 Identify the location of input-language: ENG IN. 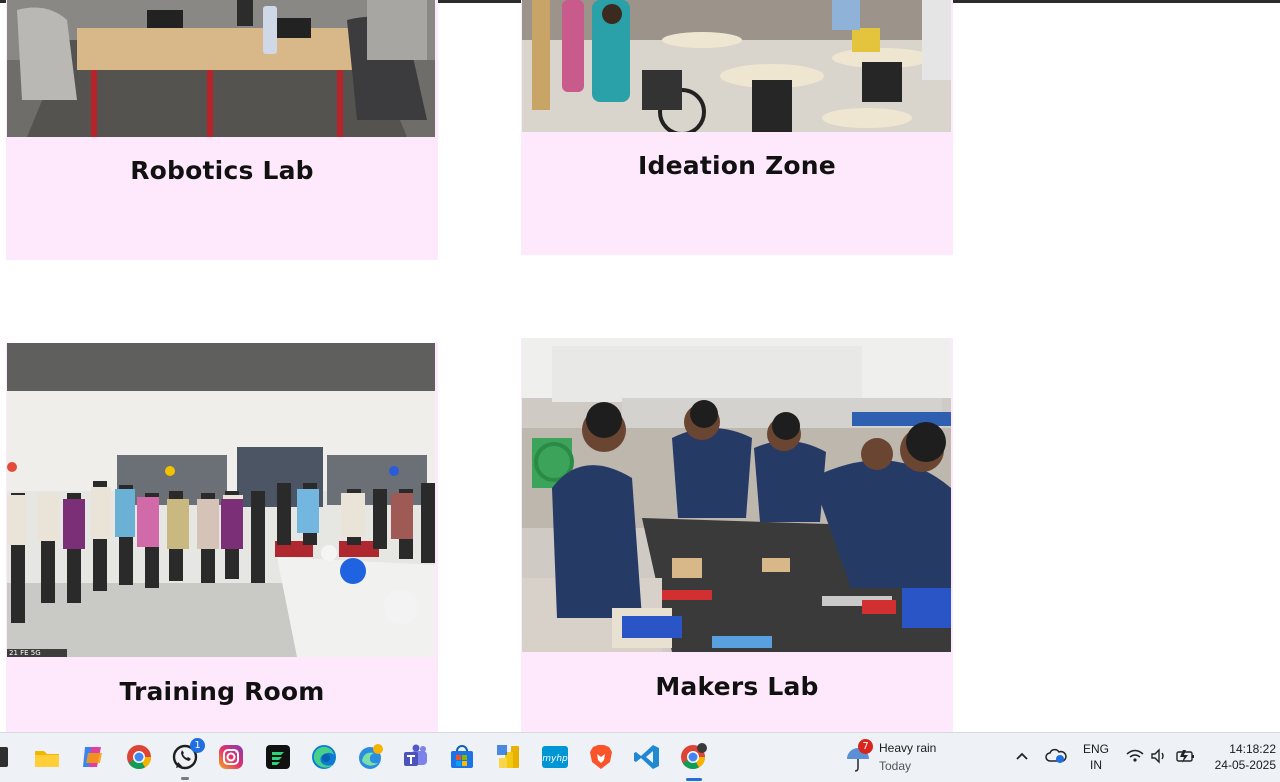
(1096, 757).